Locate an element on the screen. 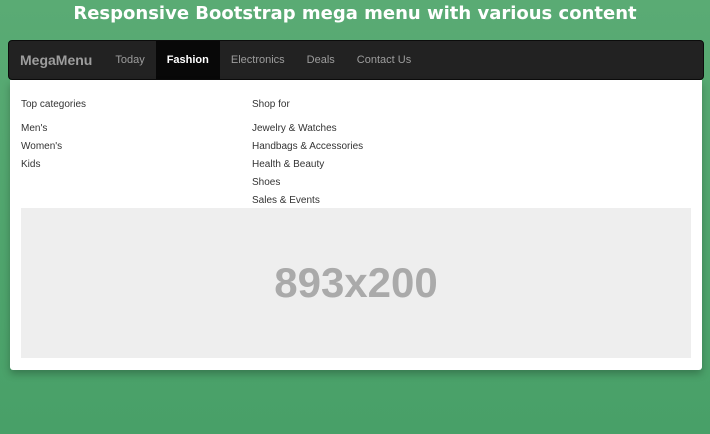 The height and width of the screenshot is (434, 710). shop-link-handbags-accessories: Handbags & Accessories is located at coordinates (307, 147).